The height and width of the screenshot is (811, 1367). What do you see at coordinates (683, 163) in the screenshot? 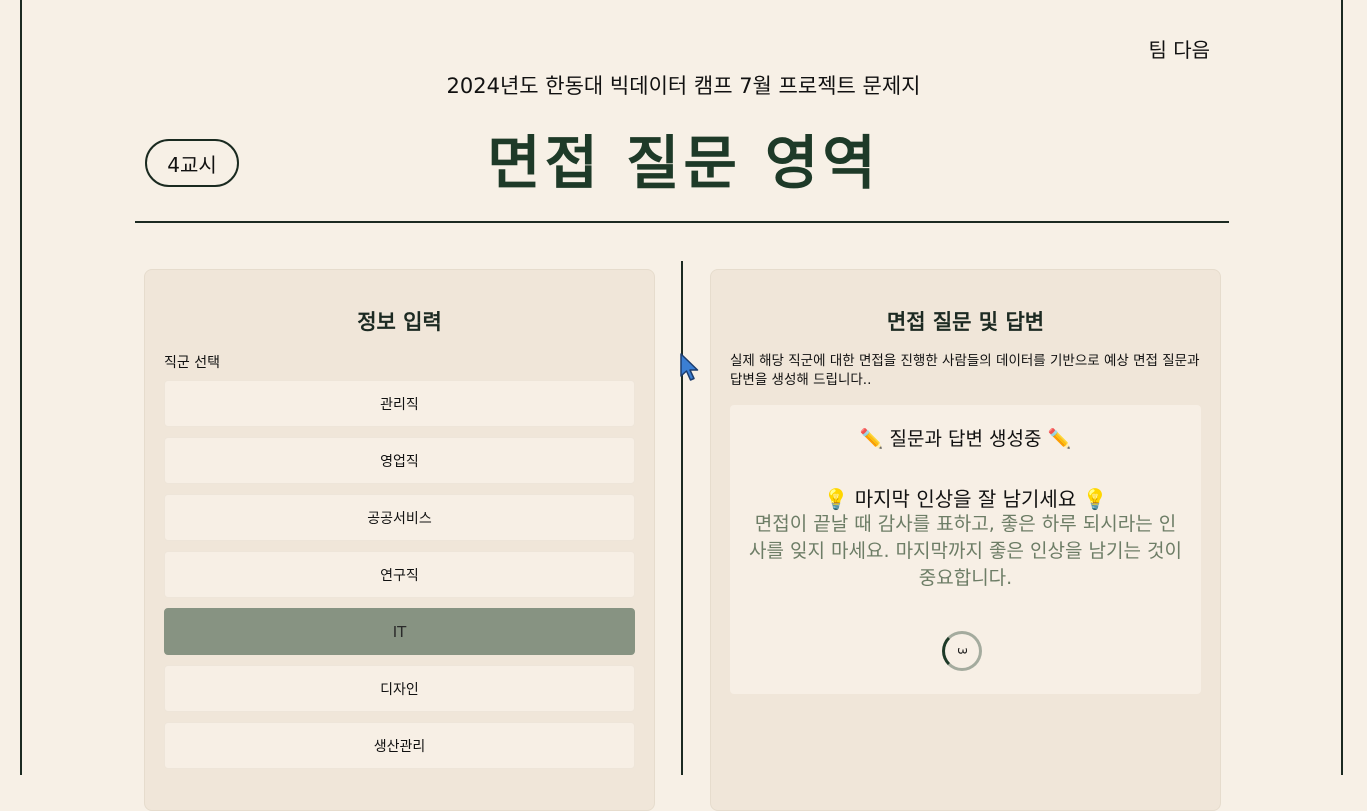
I see `page-title: 면접 질문 영역` at bounding box center [683, 163].